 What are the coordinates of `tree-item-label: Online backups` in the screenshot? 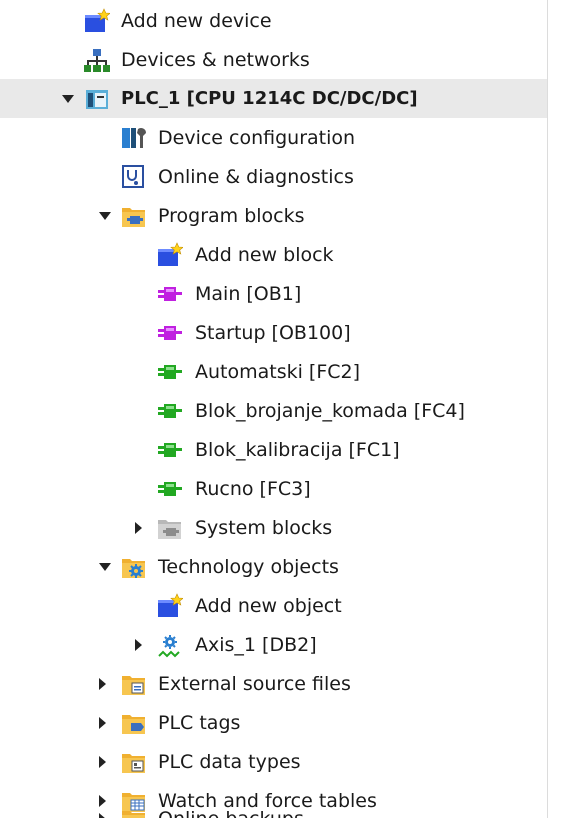 It's located at (231, 812).